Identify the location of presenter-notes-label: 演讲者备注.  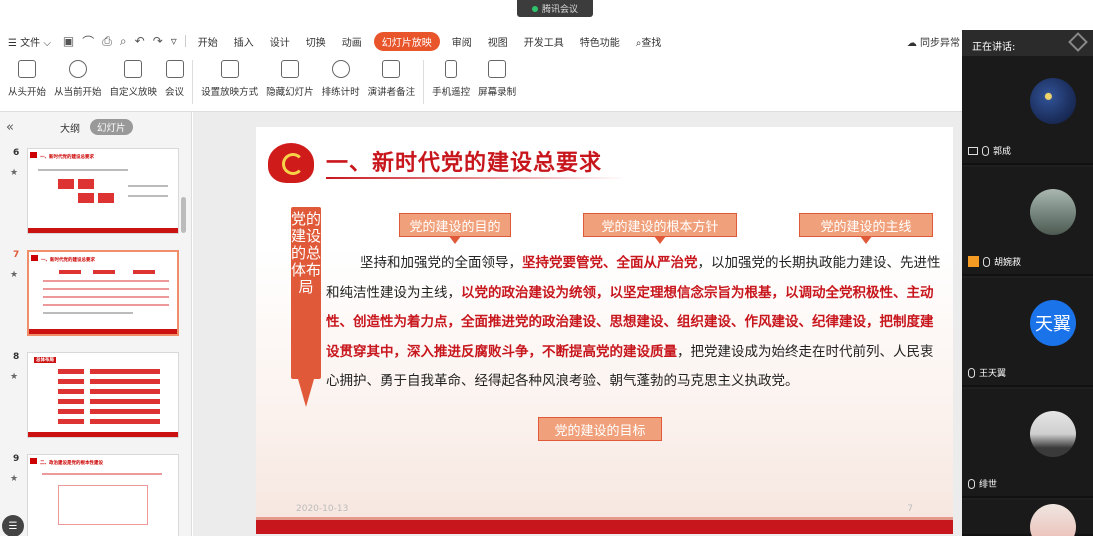
(391, 92).